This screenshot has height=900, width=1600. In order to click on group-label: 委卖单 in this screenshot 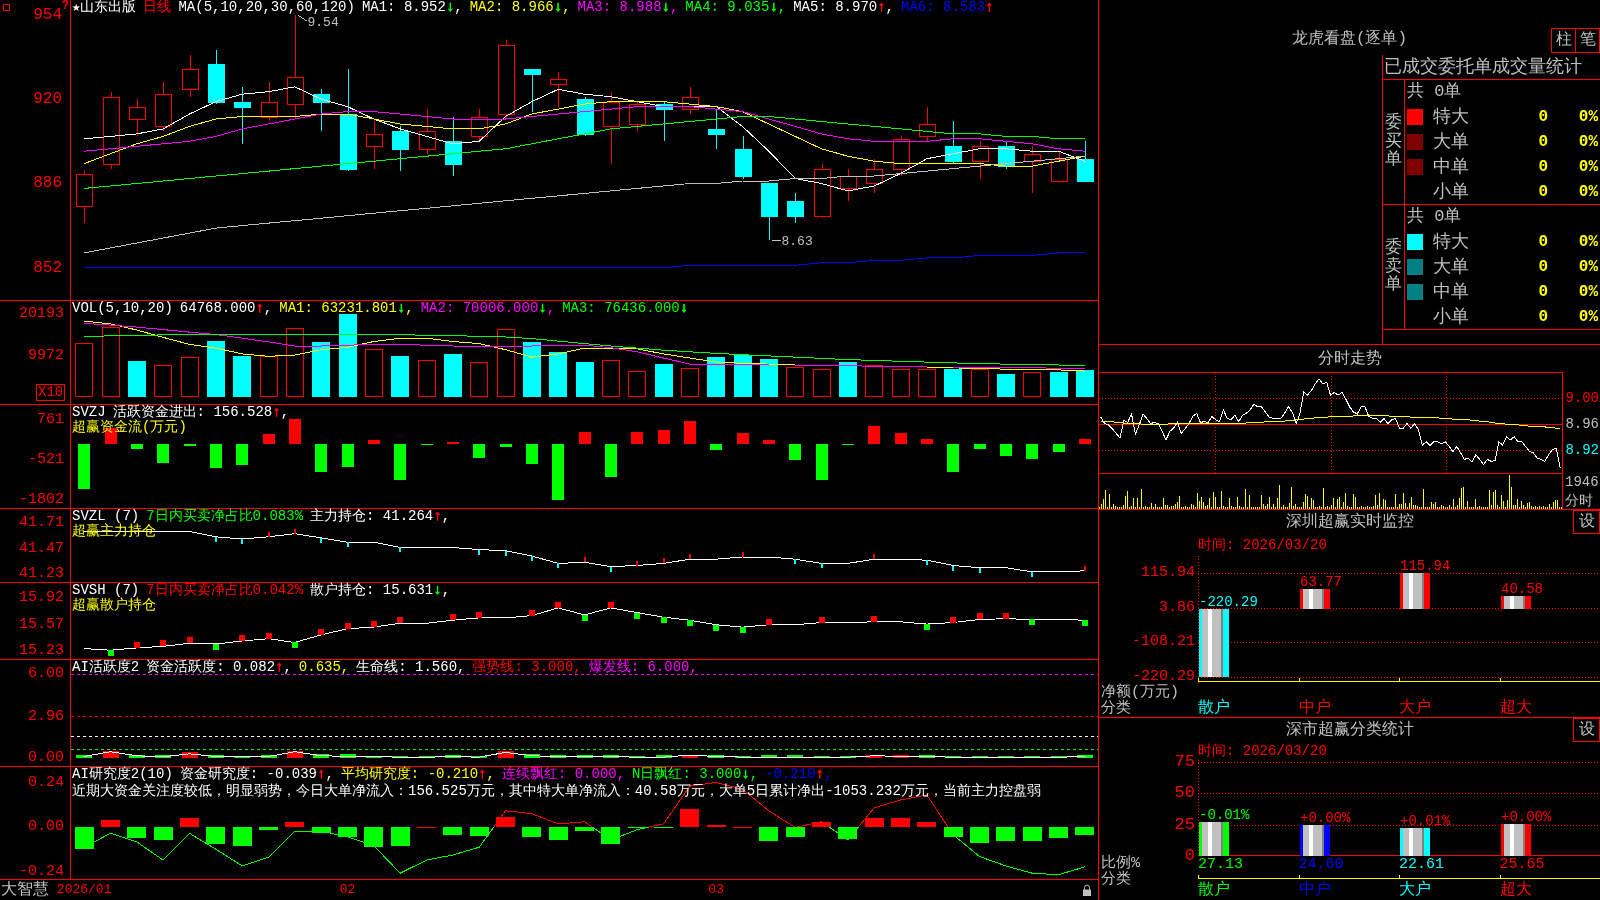, I will do `click(1393, 267)`.